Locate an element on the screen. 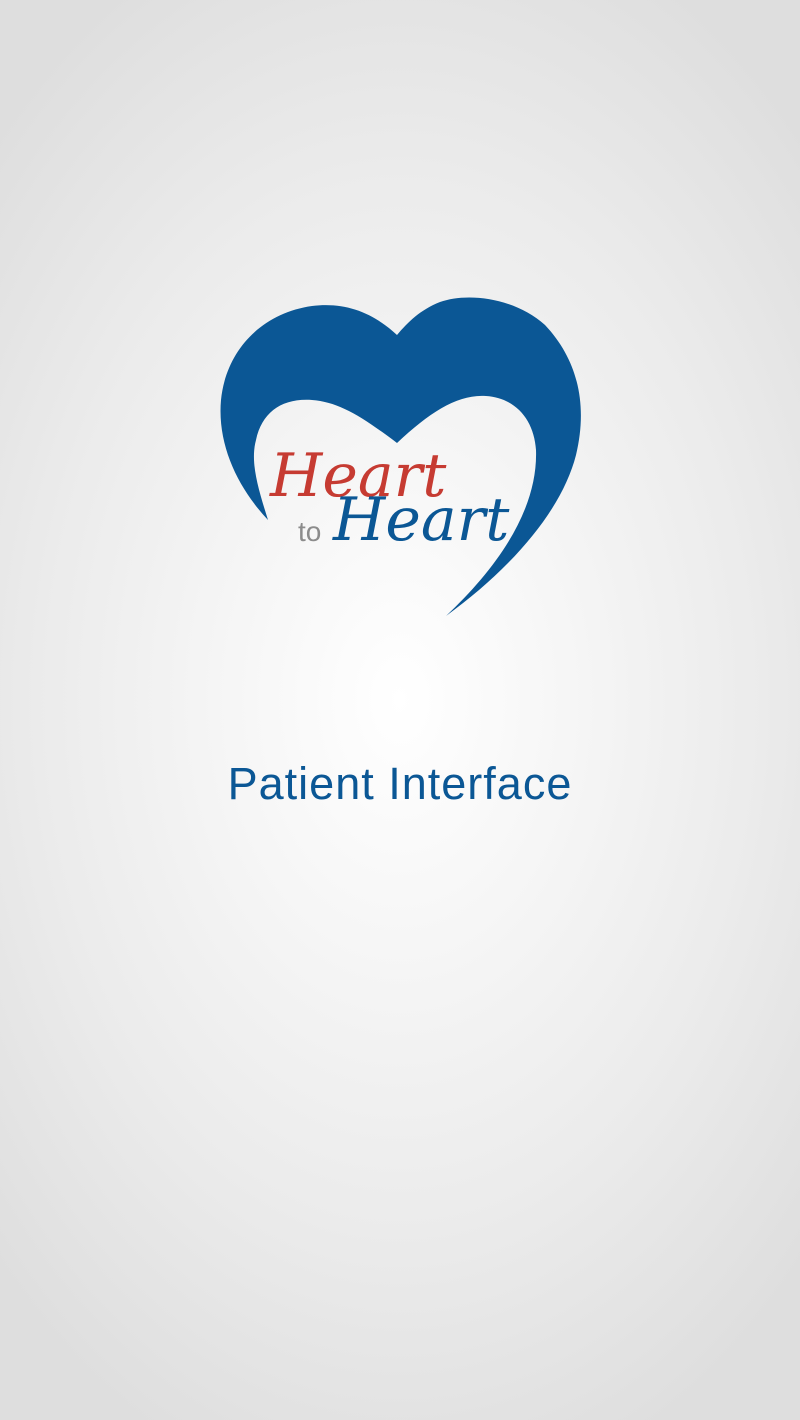  heart-icon: Heart to Heart is located at coordinates (400, 456).